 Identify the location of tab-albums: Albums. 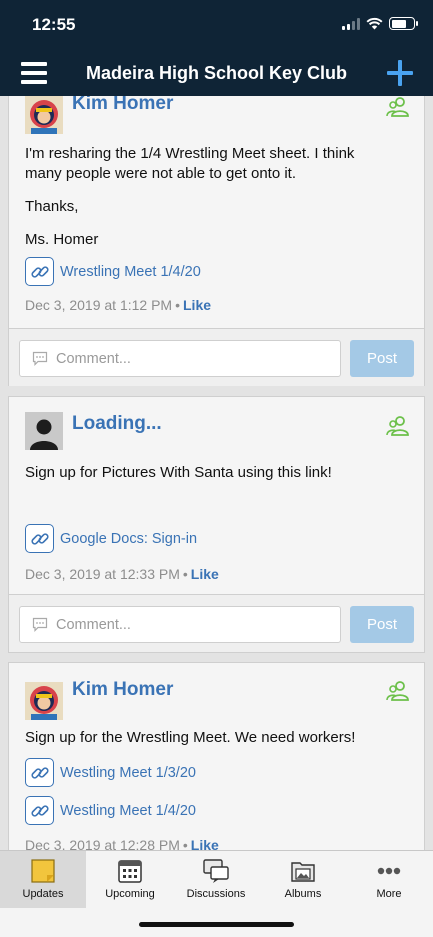
(303, 879).